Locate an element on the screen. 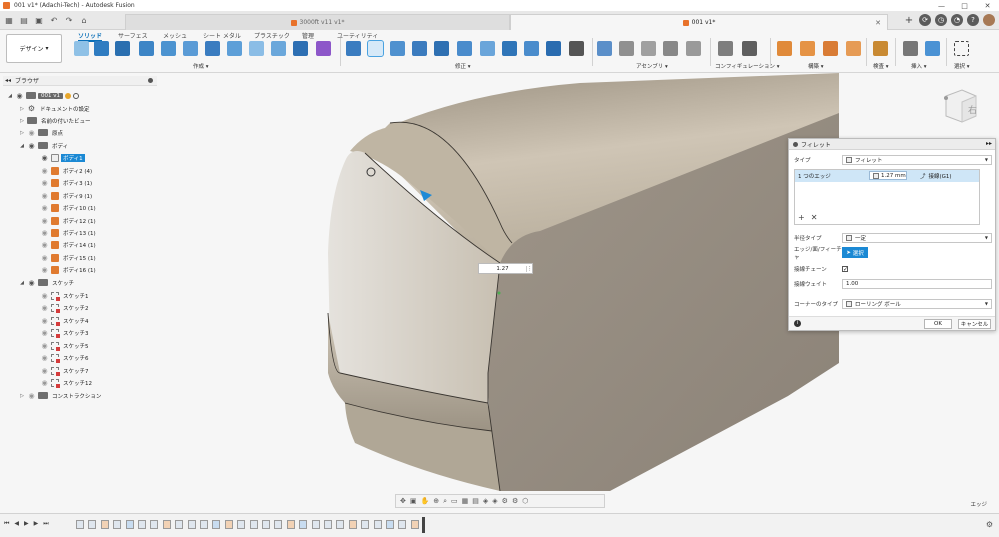 The image size is (999, 537). tangent-chain-checkbox: ✓ is located at coordinates (845, 268).